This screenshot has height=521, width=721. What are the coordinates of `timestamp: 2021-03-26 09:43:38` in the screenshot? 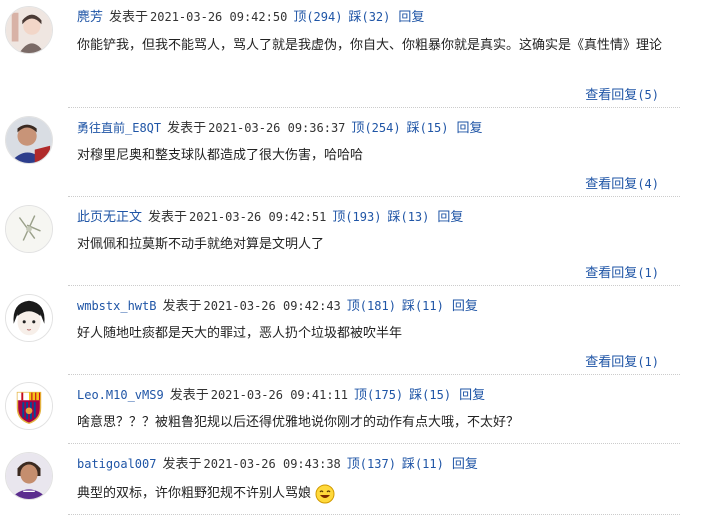 It's located at (272, 464).